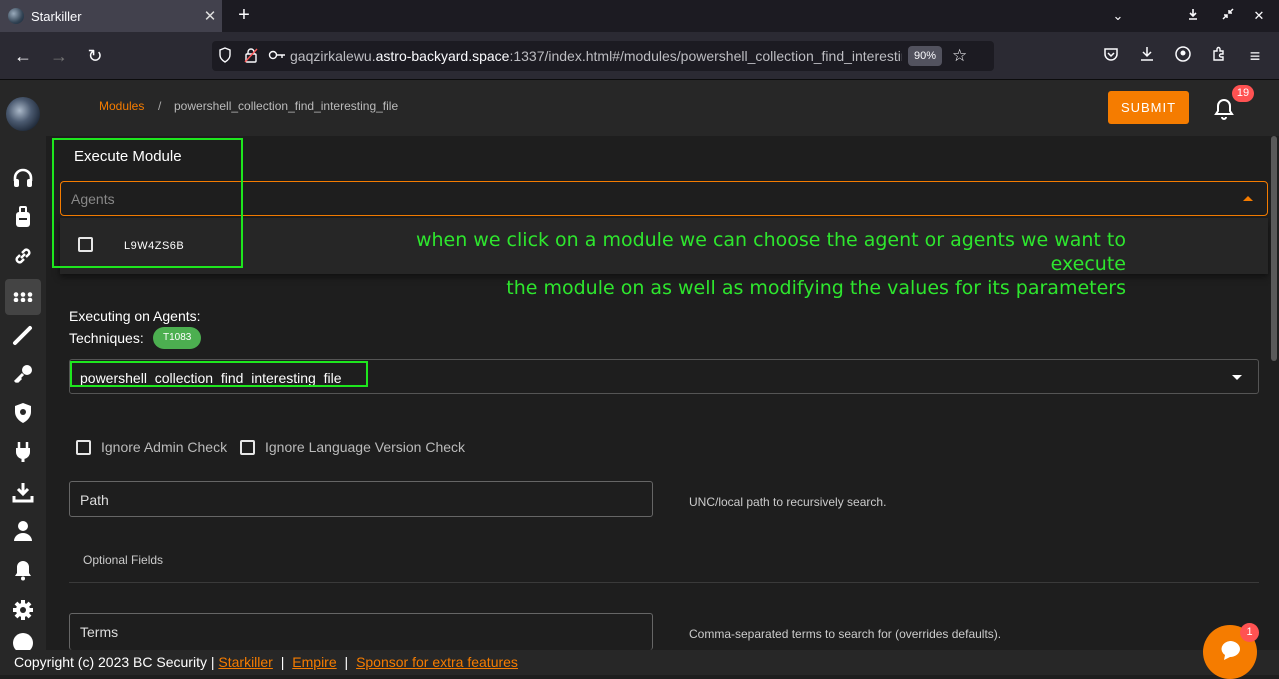 This screenshot has width=1279, height=679. I want to click on breadcrumb-modules: Modules, so click(121, 106).